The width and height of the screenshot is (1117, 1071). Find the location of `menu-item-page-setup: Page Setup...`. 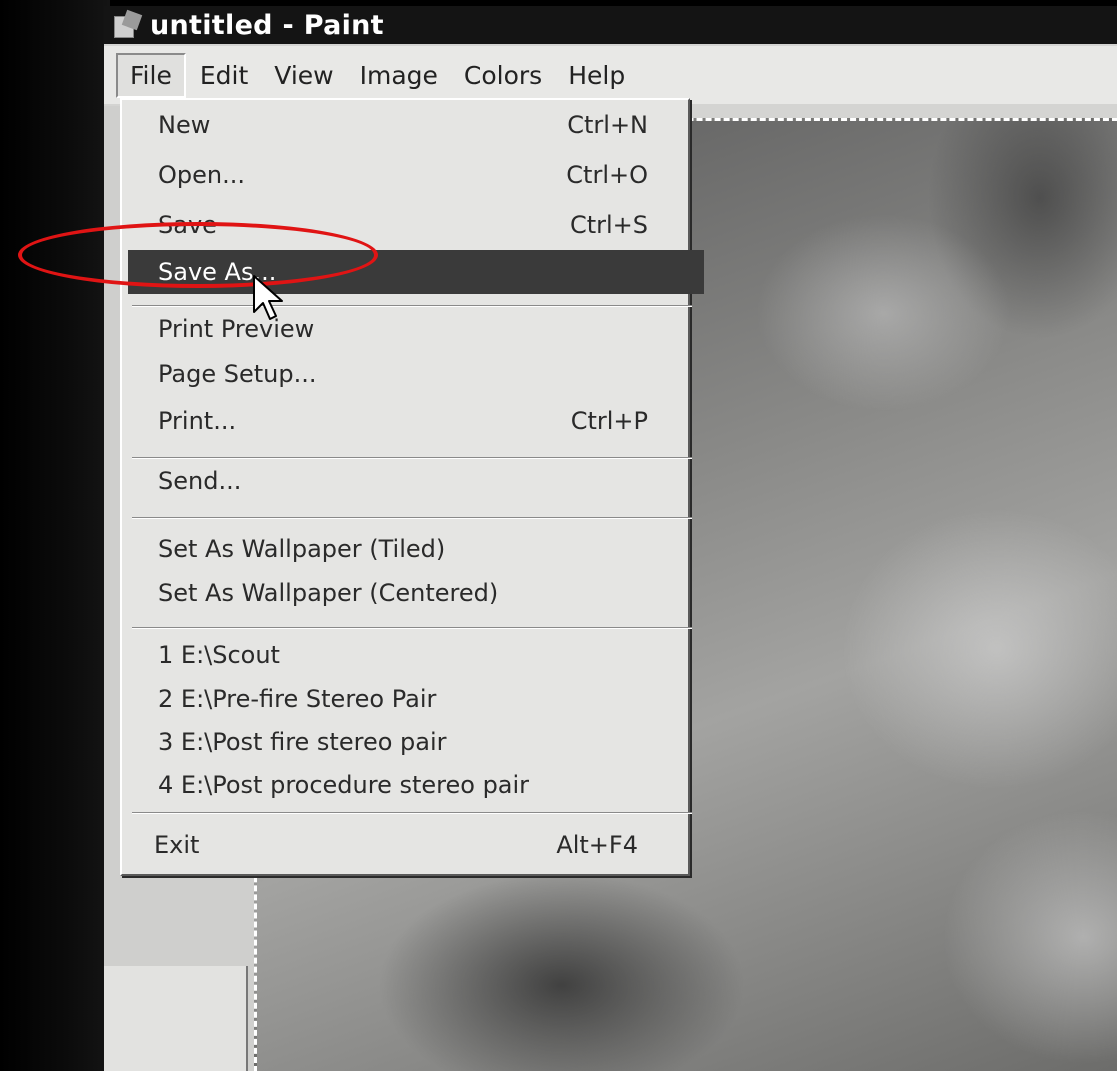

menu-item-page-setup: Page Setup... is located at coordinates (405, 374).